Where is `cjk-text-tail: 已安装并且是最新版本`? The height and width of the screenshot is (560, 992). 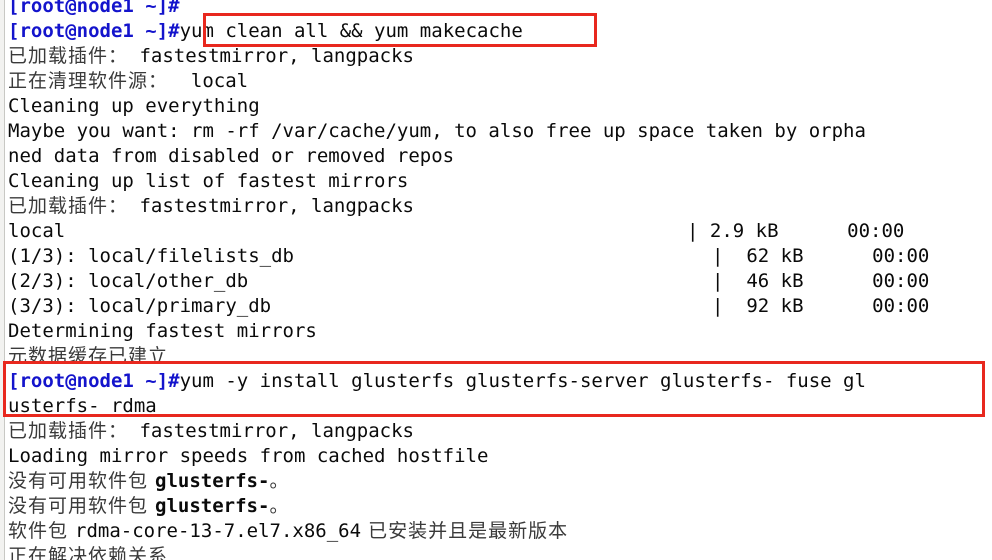
cjk-text-tail: 已安装并且是最新版本 is located at coordinates (465, 531).